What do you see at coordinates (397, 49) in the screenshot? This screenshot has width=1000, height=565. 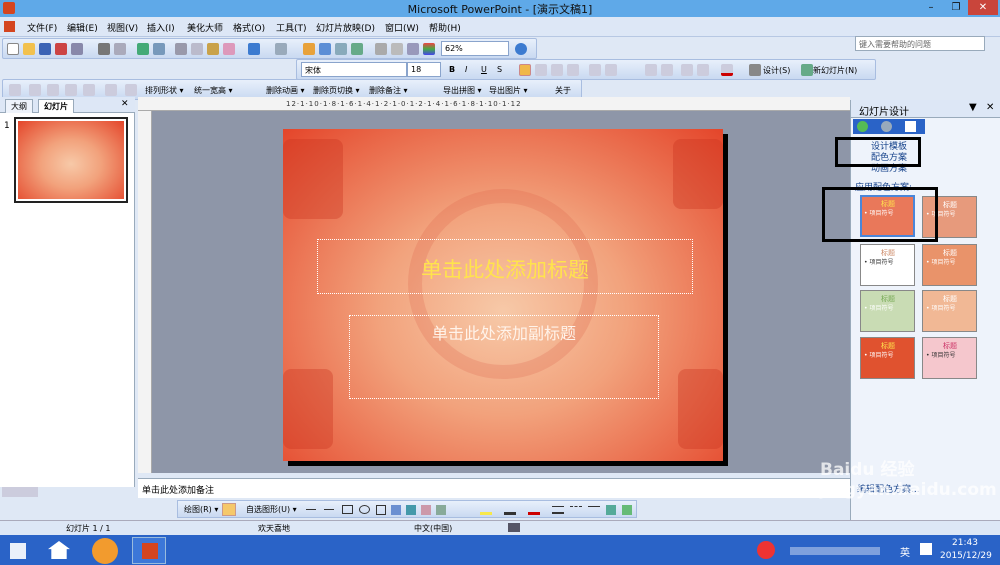 I see `show-formatting-icon` at bounding box center [397, 49].